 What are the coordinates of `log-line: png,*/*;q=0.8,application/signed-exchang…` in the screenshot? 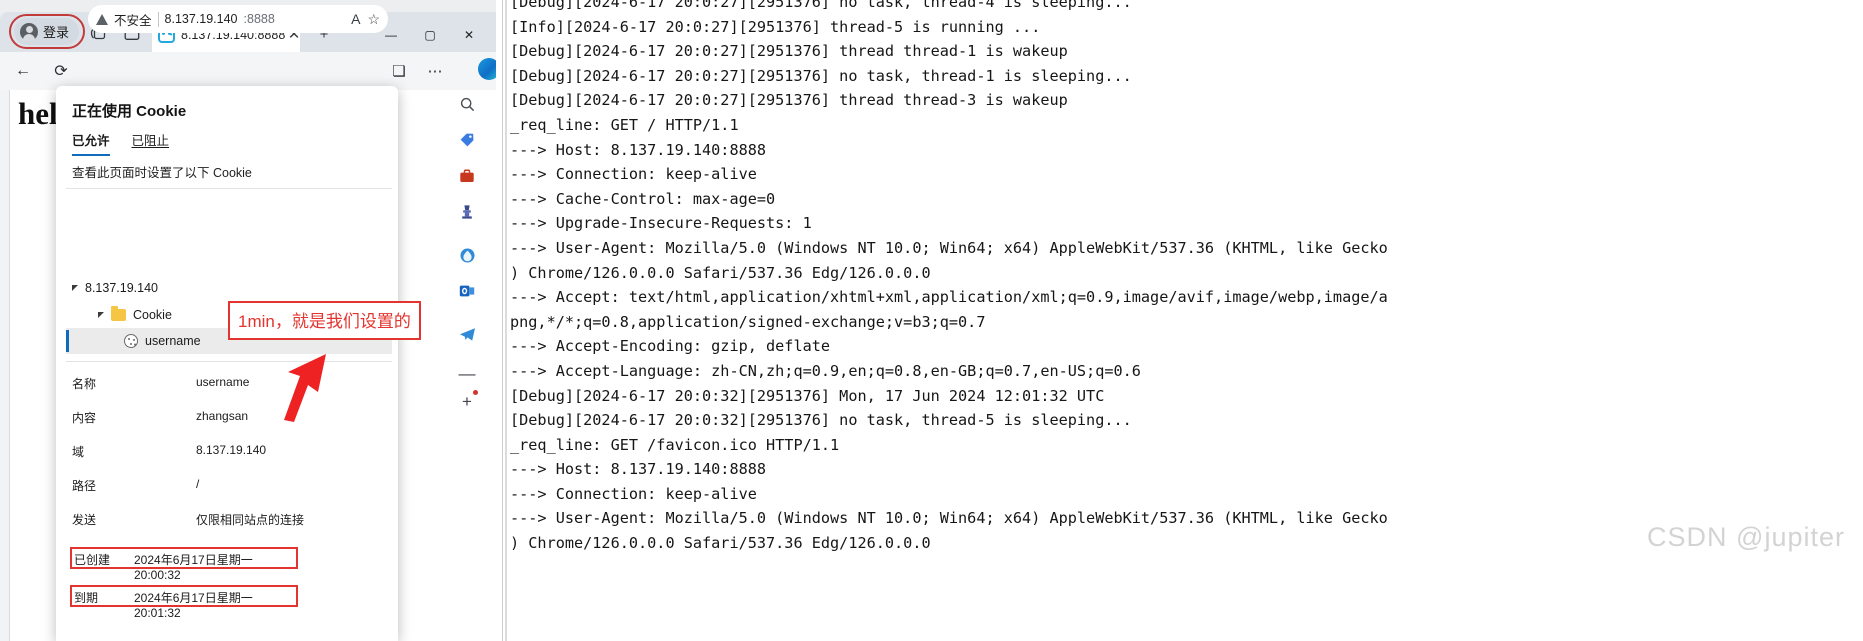 It's located at (748, 321).